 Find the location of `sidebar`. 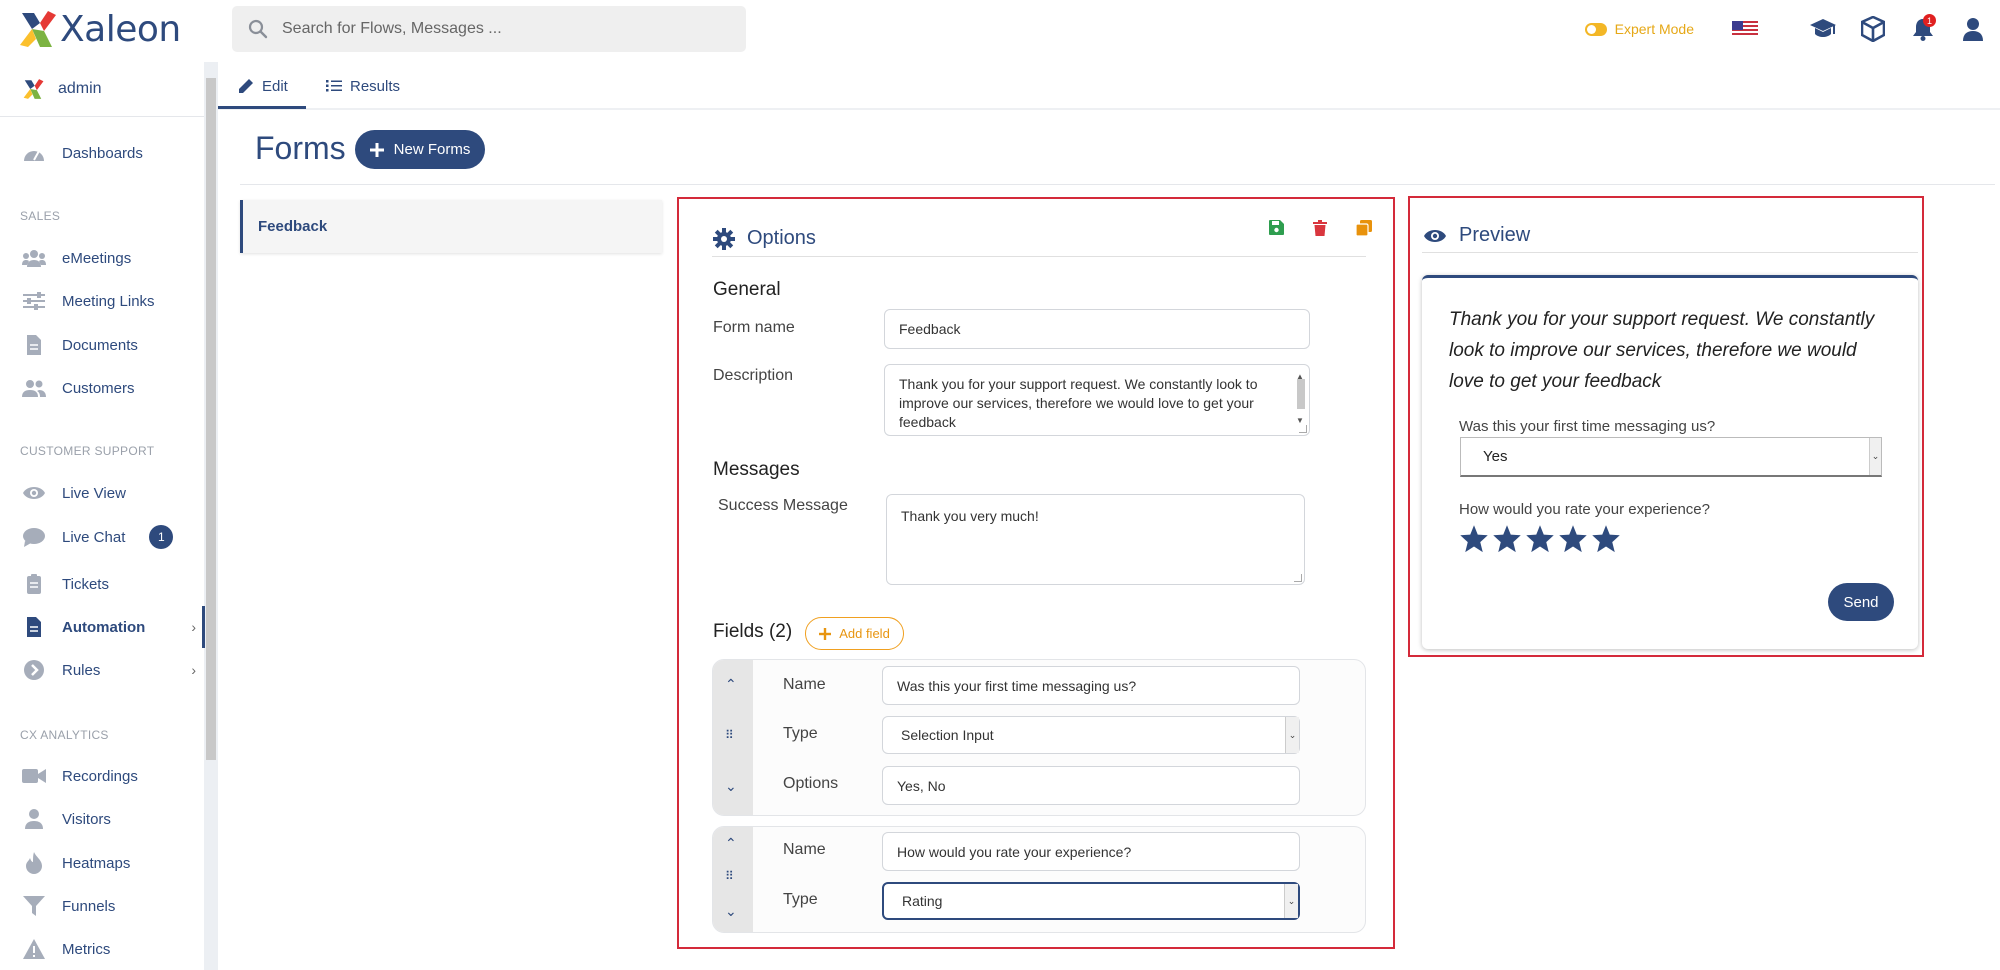

sidebar is located at coordinates (102, 516).